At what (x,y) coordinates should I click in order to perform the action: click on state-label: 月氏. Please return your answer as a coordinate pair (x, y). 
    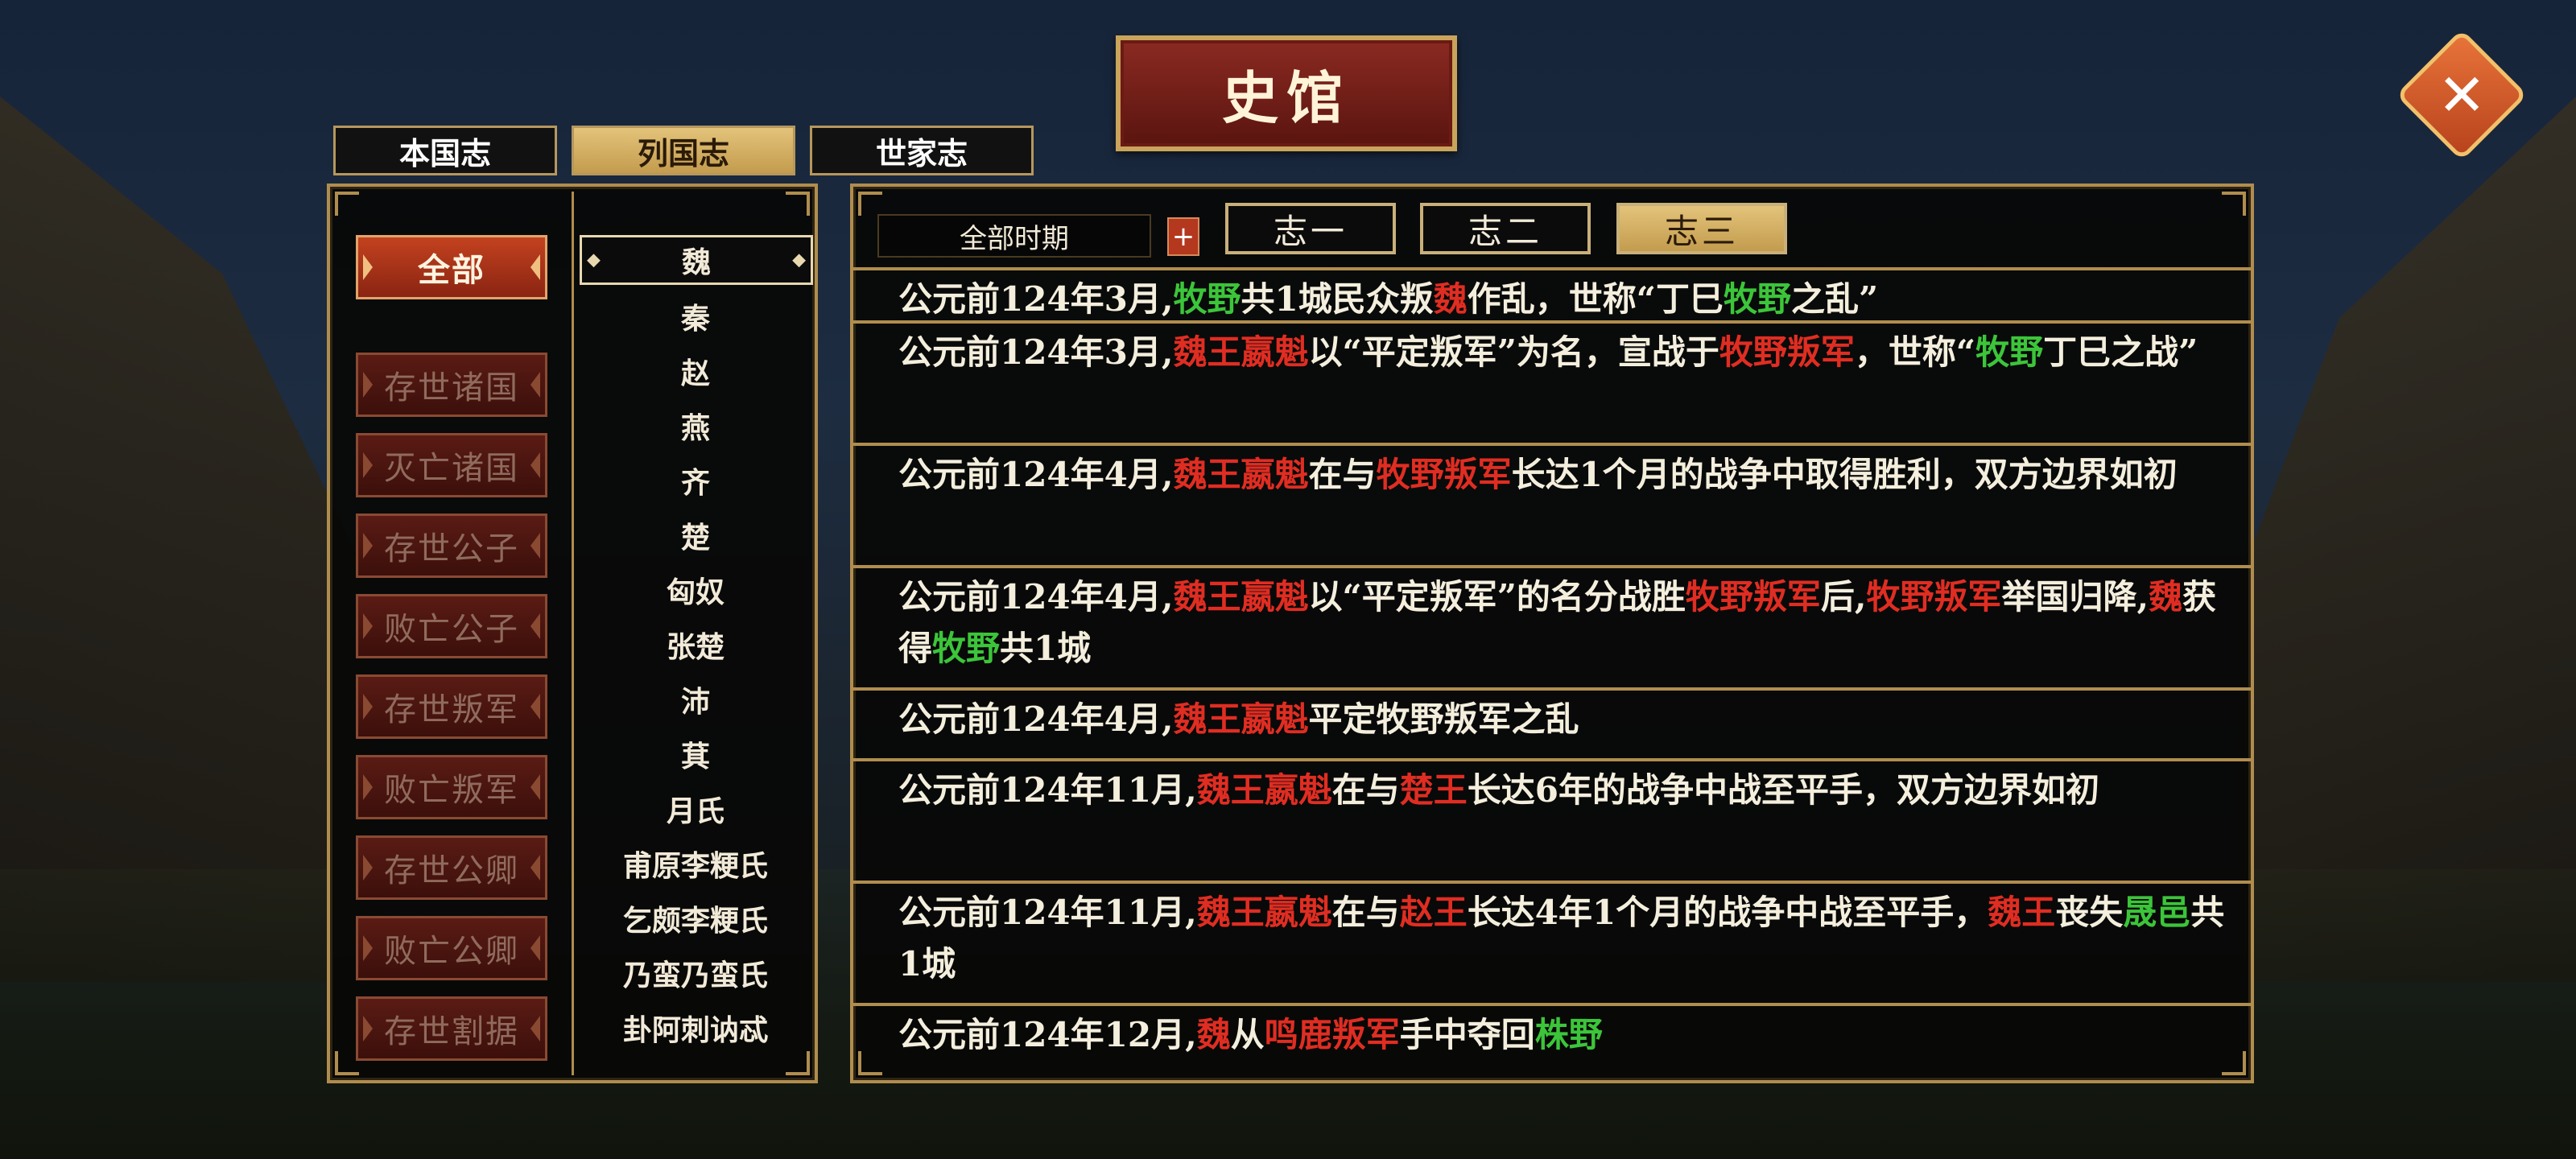
    Looking at the image, I should click on (695, 811).